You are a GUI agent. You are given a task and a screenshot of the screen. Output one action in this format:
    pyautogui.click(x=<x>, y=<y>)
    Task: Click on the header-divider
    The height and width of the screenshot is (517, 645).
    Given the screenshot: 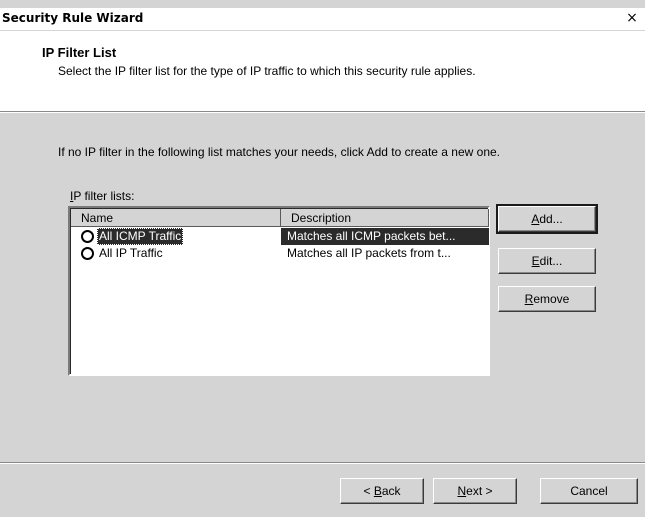 What is the action you would take?
    pyautogui.click(x=322, y=112)
    